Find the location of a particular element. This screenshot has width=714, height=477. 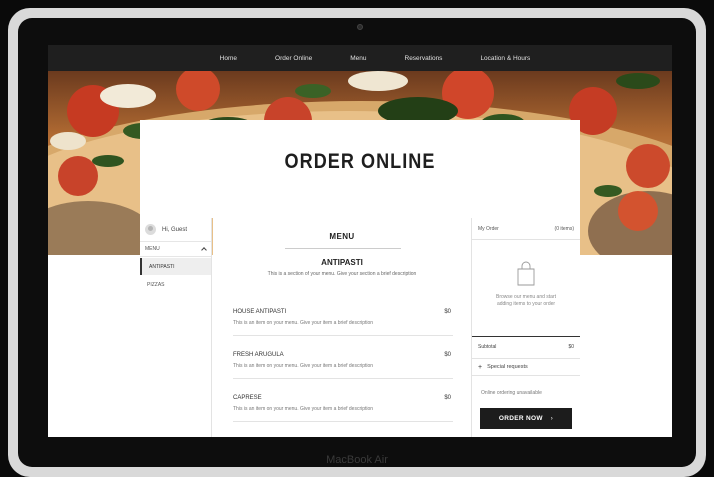

camera-icon is located at coordinates (360, 27).